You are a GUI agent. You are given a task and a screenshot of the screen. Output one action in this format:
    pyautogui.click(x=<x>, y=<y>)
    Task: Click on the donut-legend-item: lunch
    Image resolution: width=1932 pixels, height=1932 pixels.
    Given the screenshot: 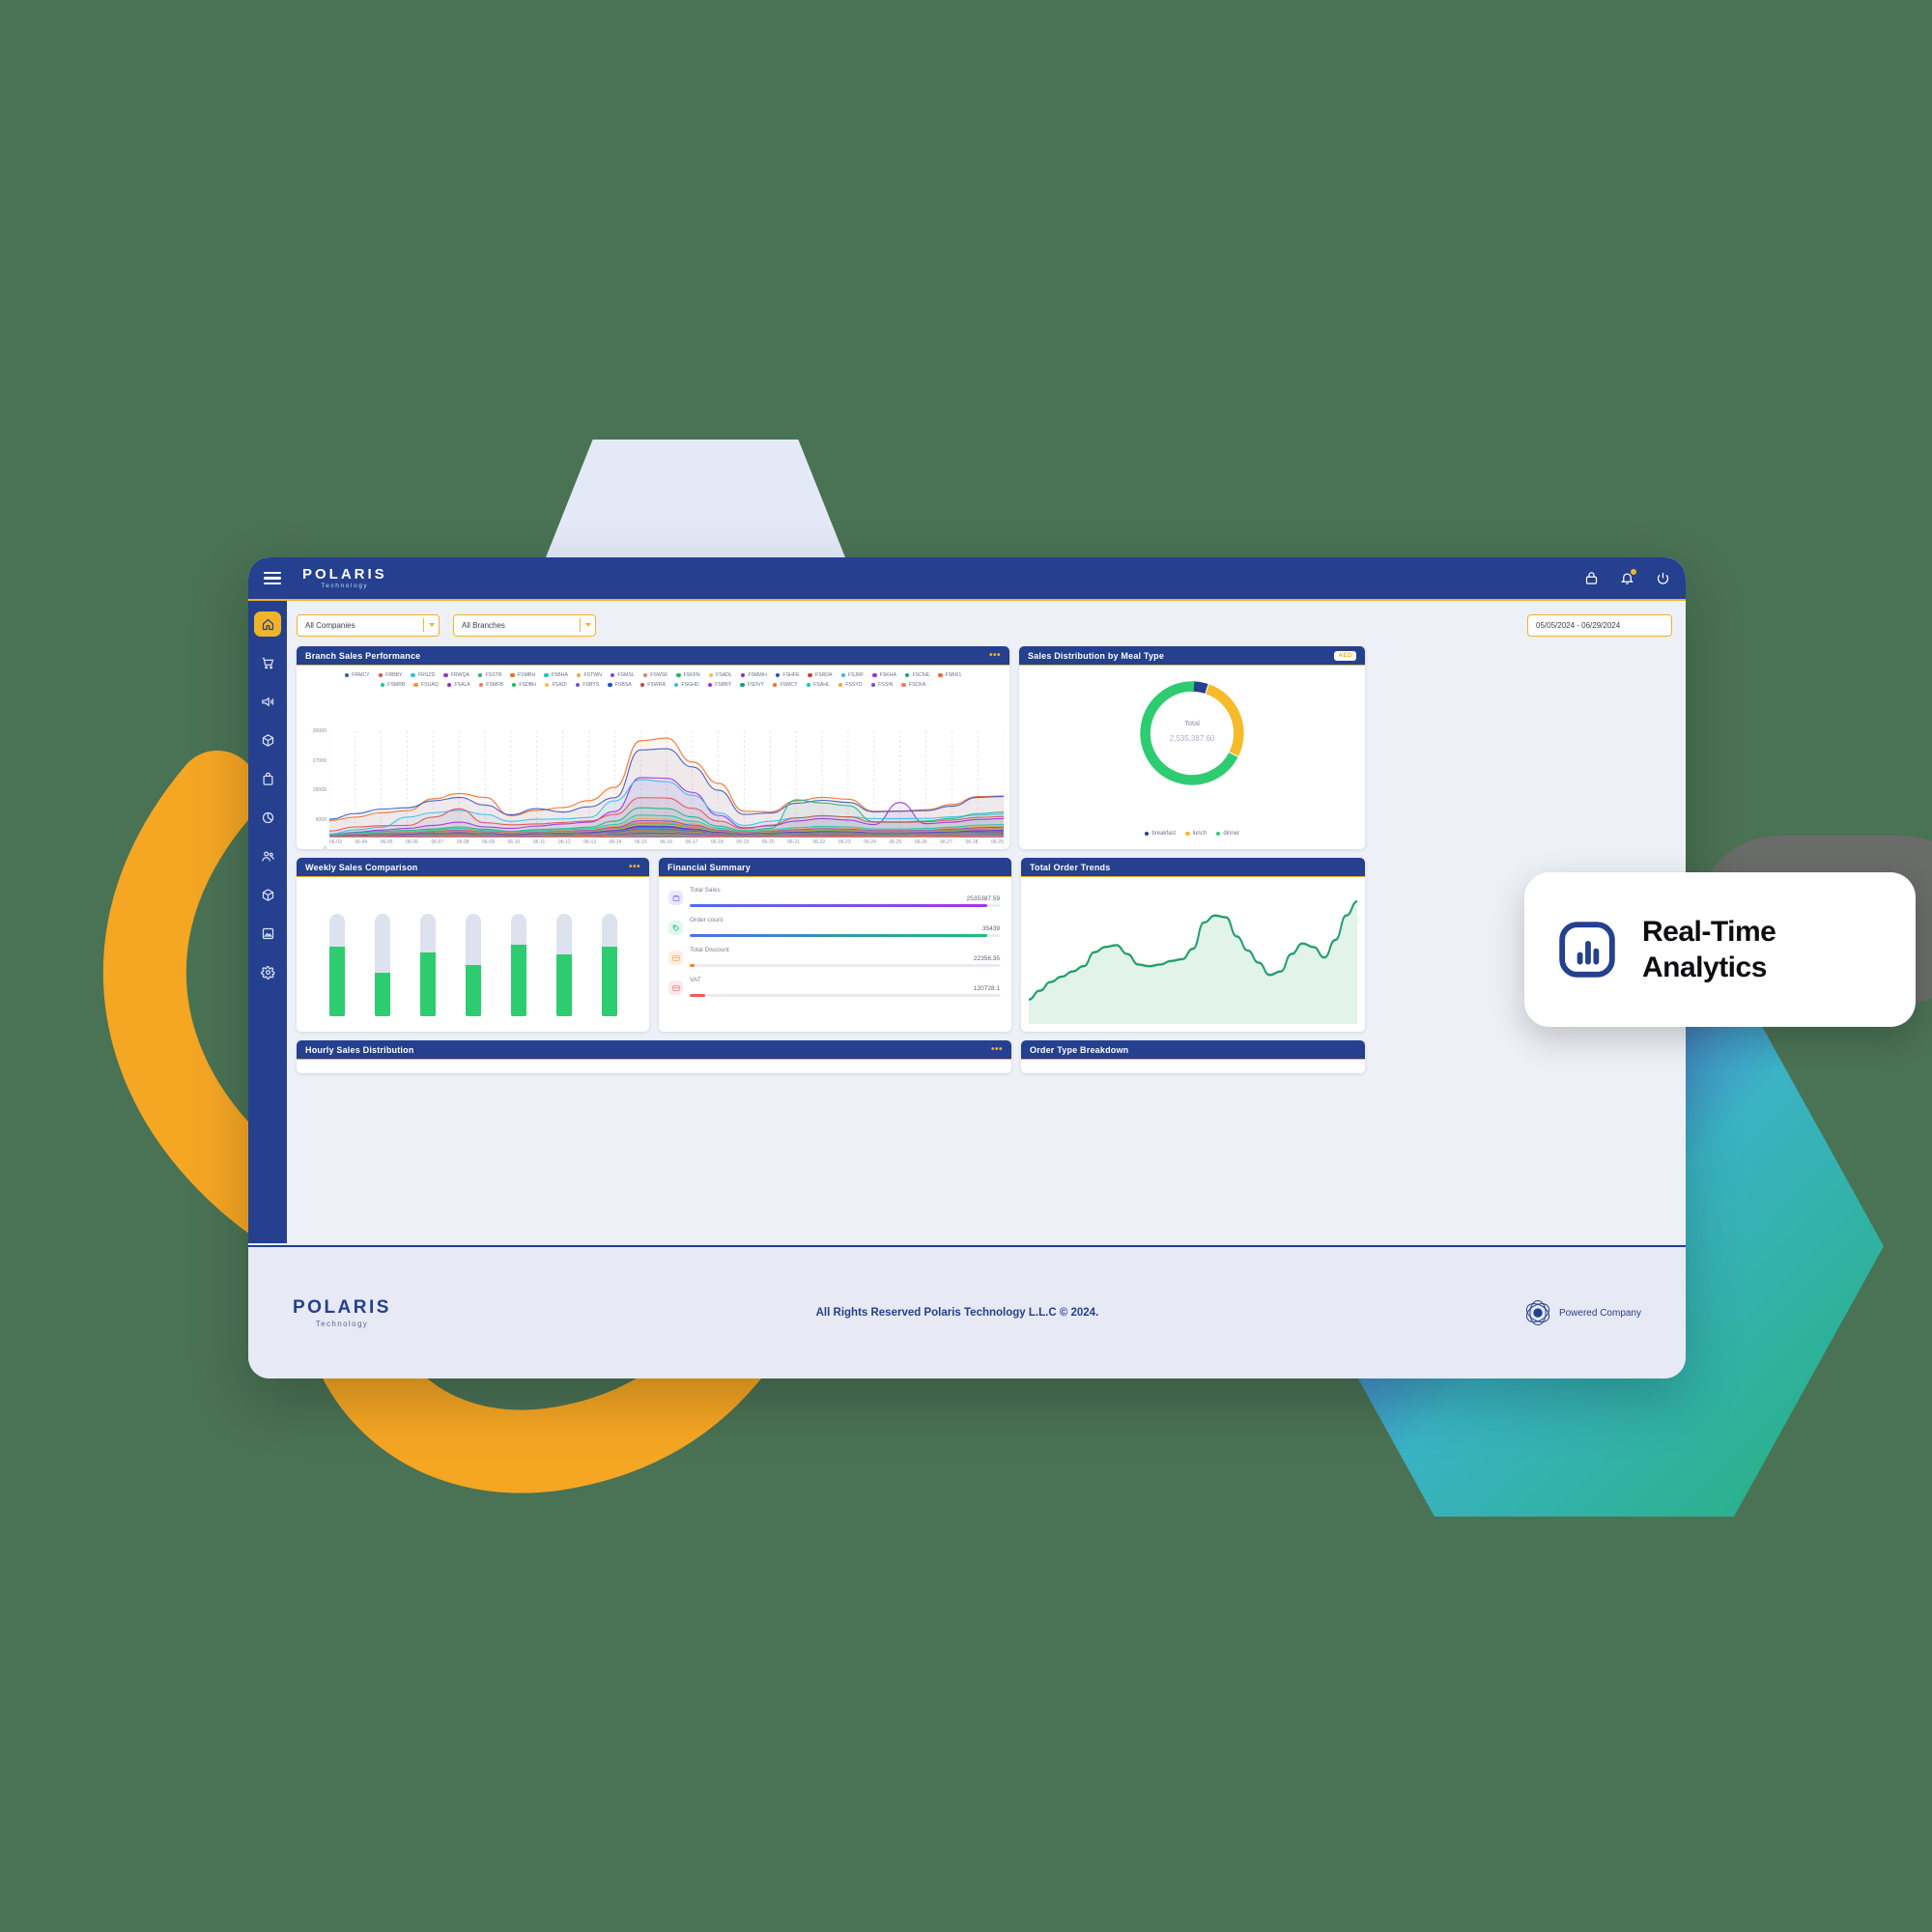 What is the action you would take?
    pyautogui.click(x=1196, y=834)
    